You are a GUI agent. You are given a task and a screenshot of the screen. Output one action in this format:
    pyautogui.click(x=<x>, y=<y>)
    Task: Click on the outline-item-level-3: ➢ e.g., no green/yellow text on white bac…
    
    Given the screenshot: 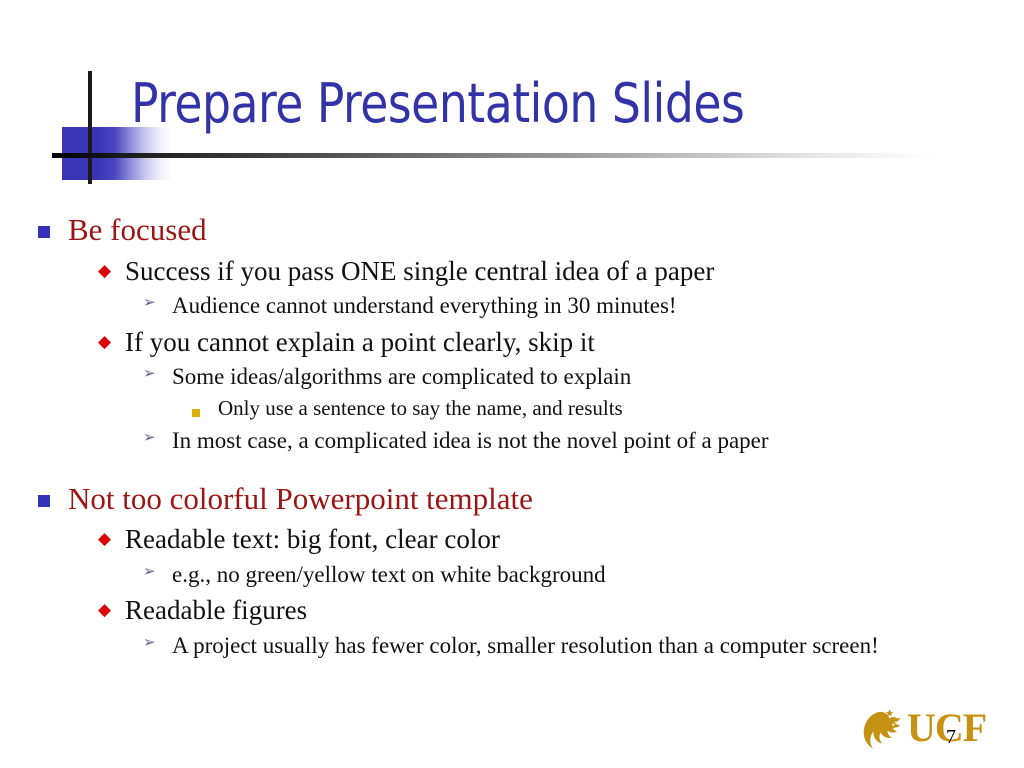 What is the action you would take?
    pyautogui.click(x=512, y=575)
    